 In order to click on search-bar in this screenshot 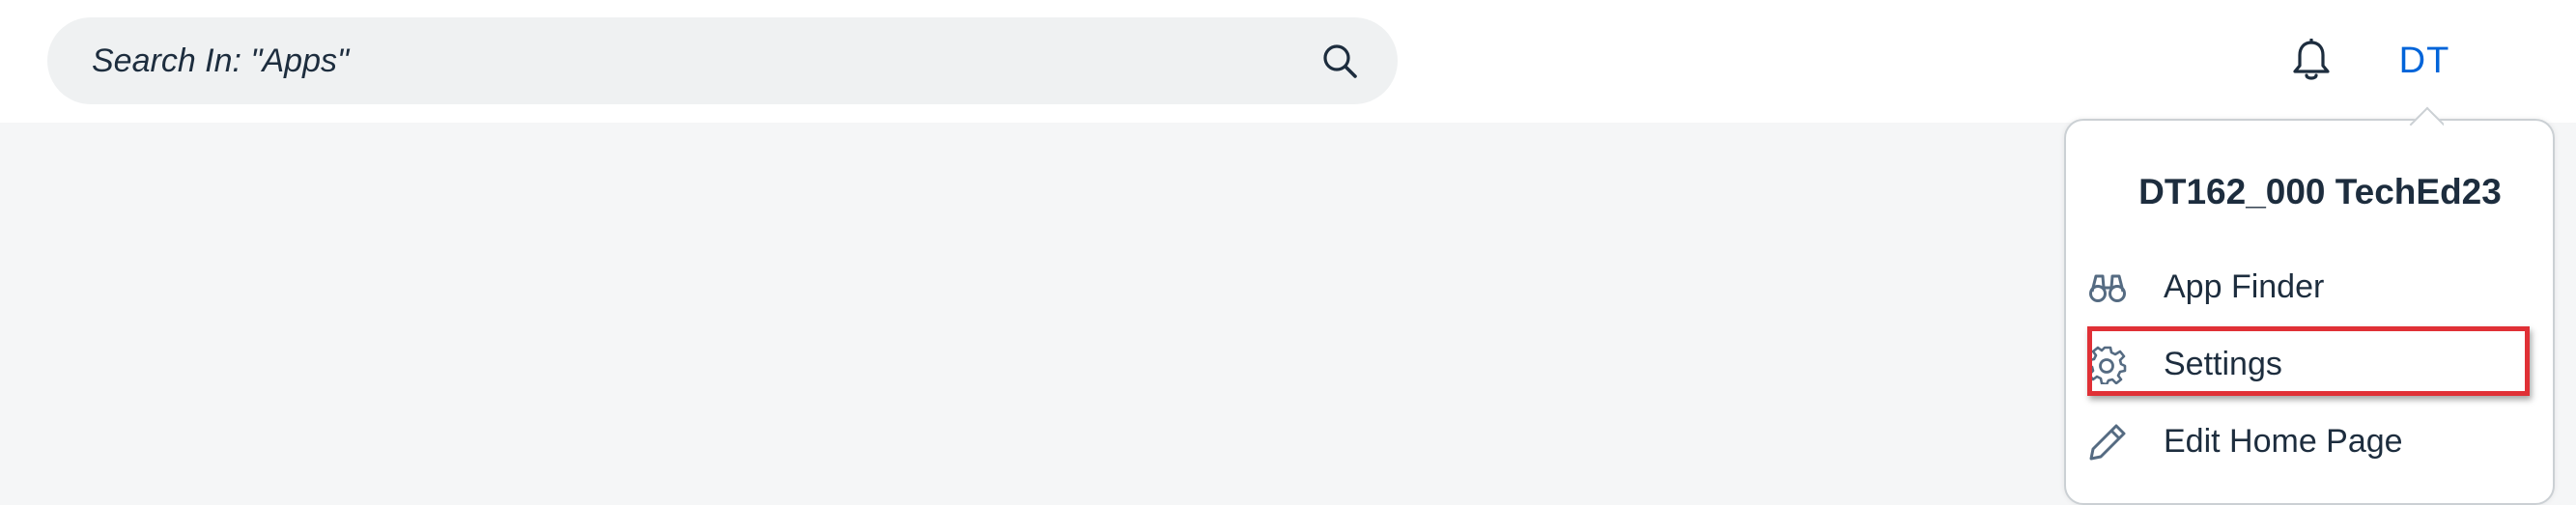, I will do `click(722, 60)`.